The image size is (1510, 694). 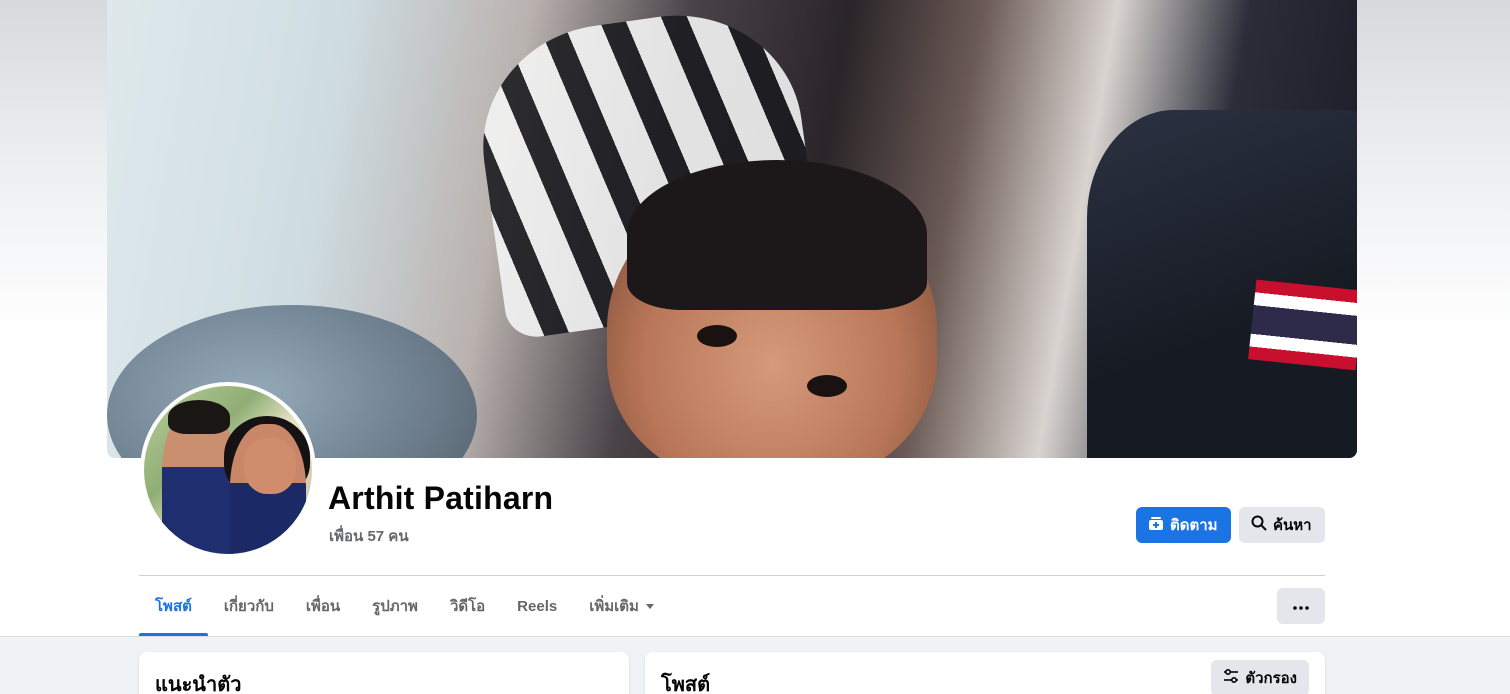 What do you see at coordinates (1194, 525) in the screenshot?
I see `follow-button-label: ติดตาม` at bounding box center [1194, 525].